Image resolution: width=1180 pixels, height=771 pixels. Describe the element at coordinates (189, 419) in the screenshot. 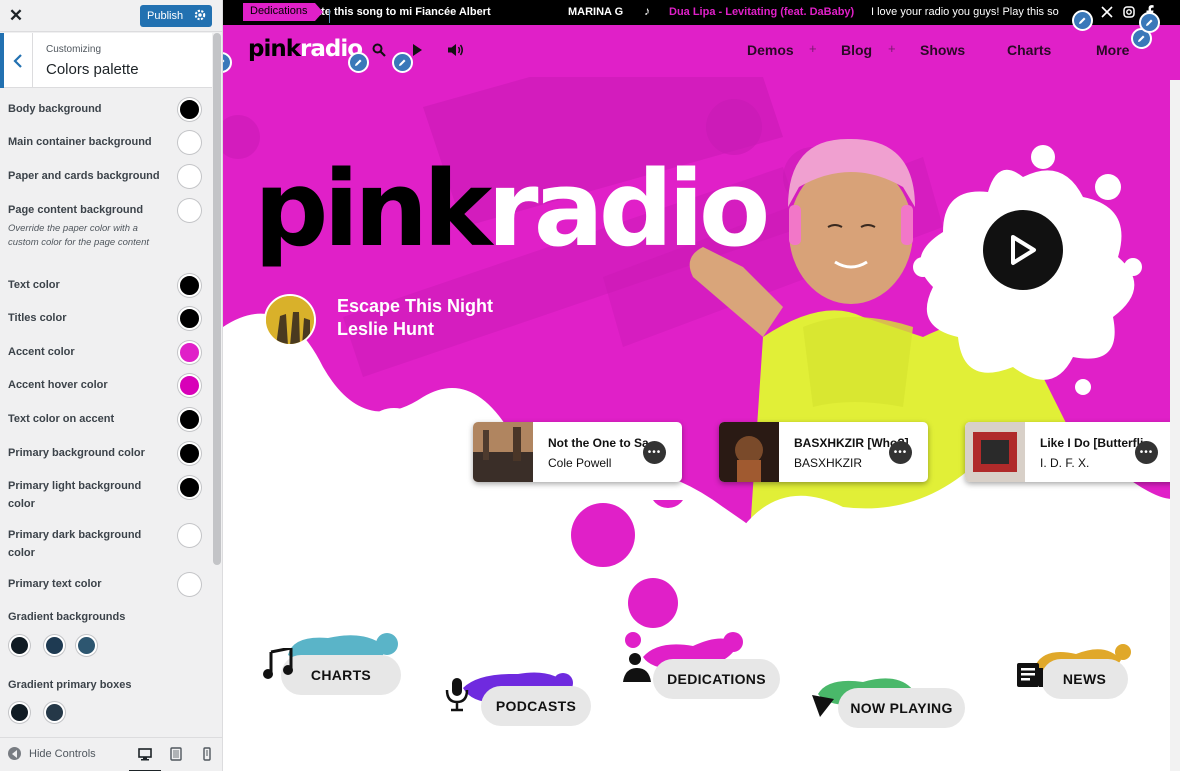

I see `swatch-text-color-on-accent` at that location.